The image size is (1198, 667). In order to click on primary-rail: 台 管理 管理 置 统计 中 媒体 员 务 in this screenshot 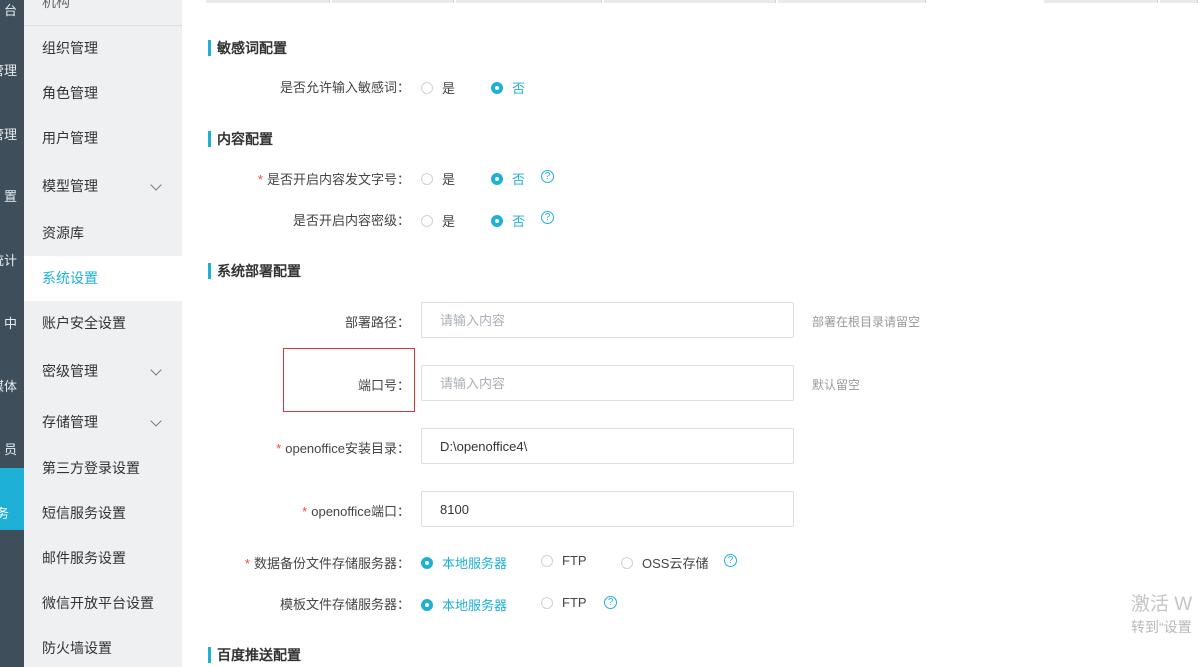, I will do `click(12, 333)`.